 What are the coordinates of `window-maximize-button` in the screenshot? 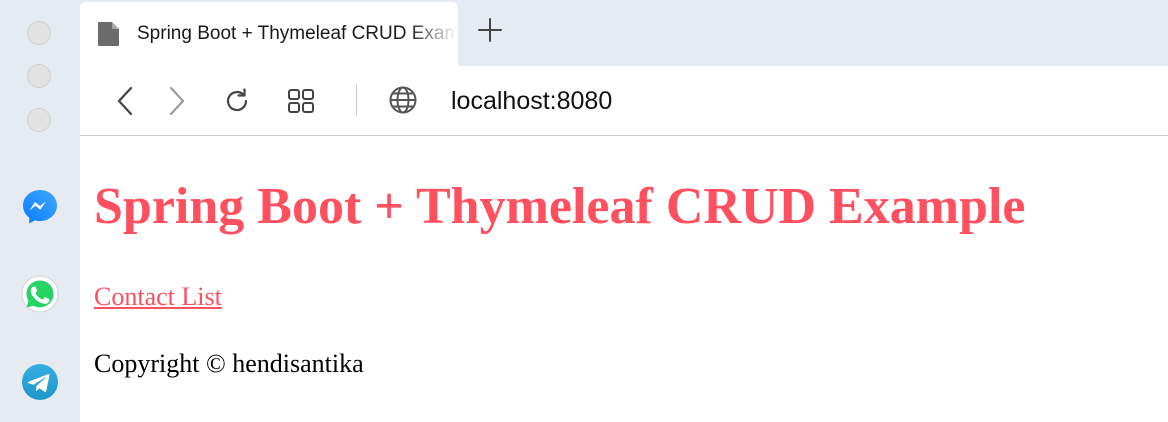 It's located at (39, 120).